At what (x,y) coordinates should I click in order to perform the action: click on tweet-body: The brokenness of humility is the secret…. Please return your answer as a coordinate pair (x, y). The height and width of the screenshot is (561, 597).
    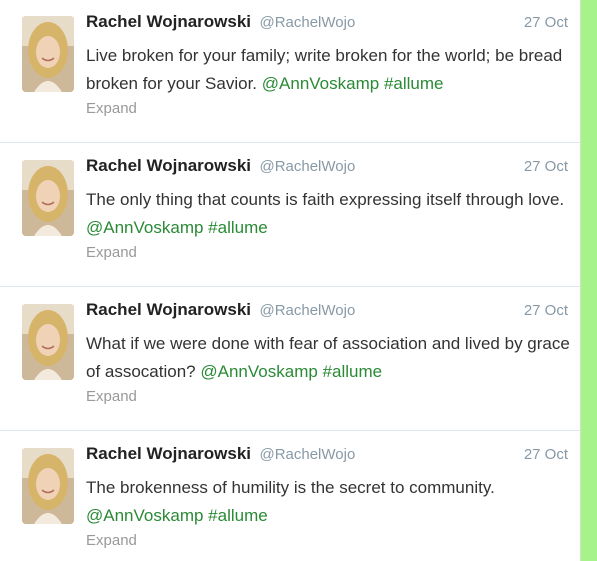
    Looking at the image, I should click on (290, 487).